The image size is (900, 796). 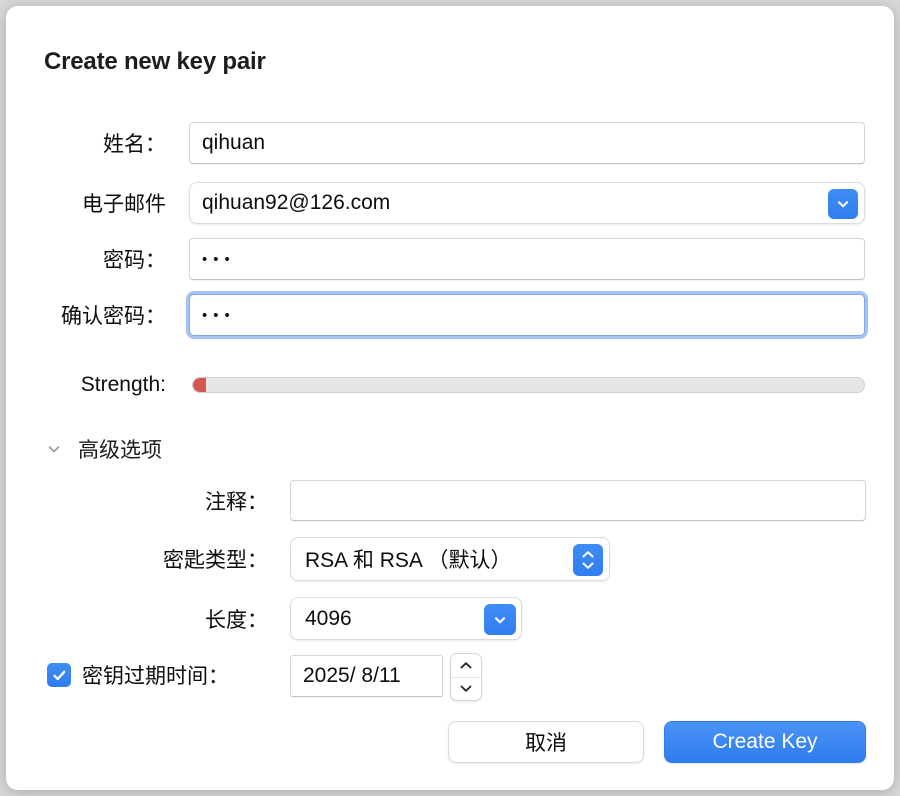 I want to click on cancel-button-label: 取消, so click(x=546, y=743).